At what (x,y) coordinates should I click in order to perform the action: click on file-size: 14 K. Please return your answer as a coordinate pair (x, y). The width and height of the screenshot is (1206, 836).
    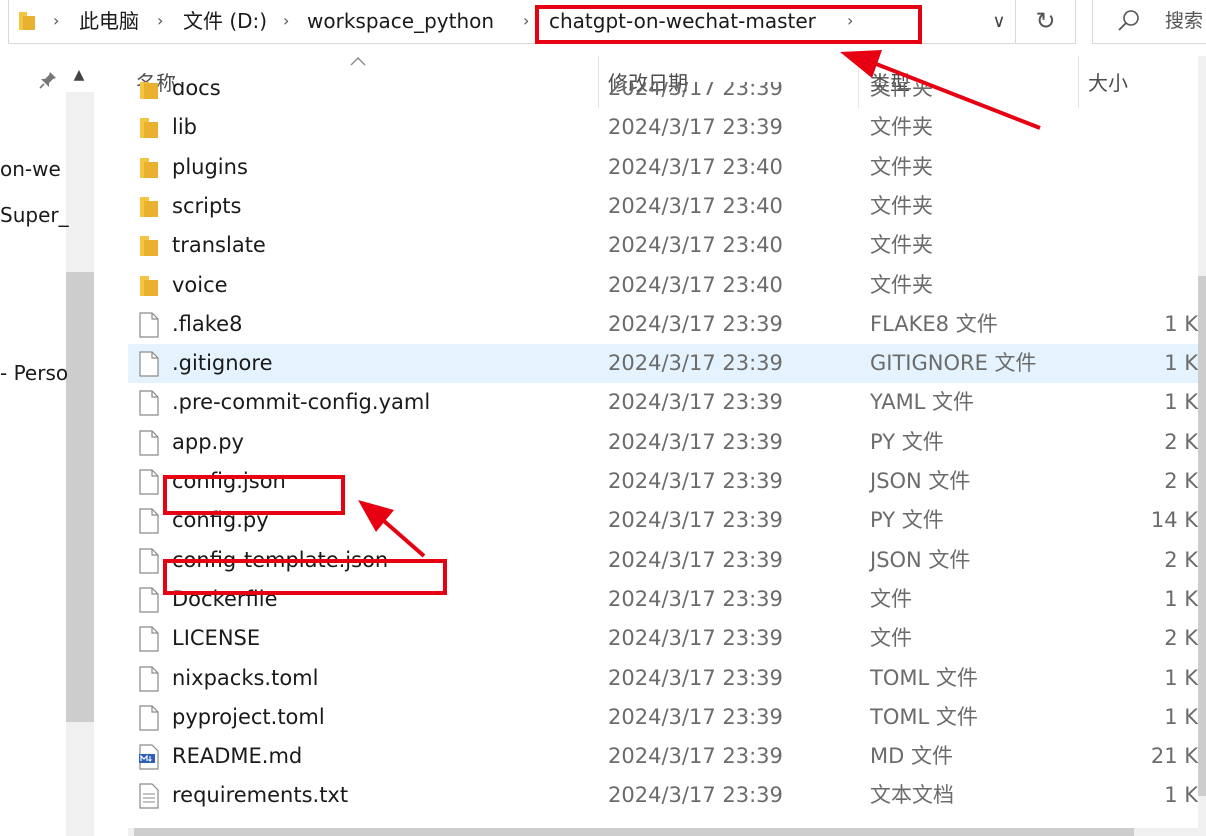
    Looking at the image, I should click on (1174, 520).